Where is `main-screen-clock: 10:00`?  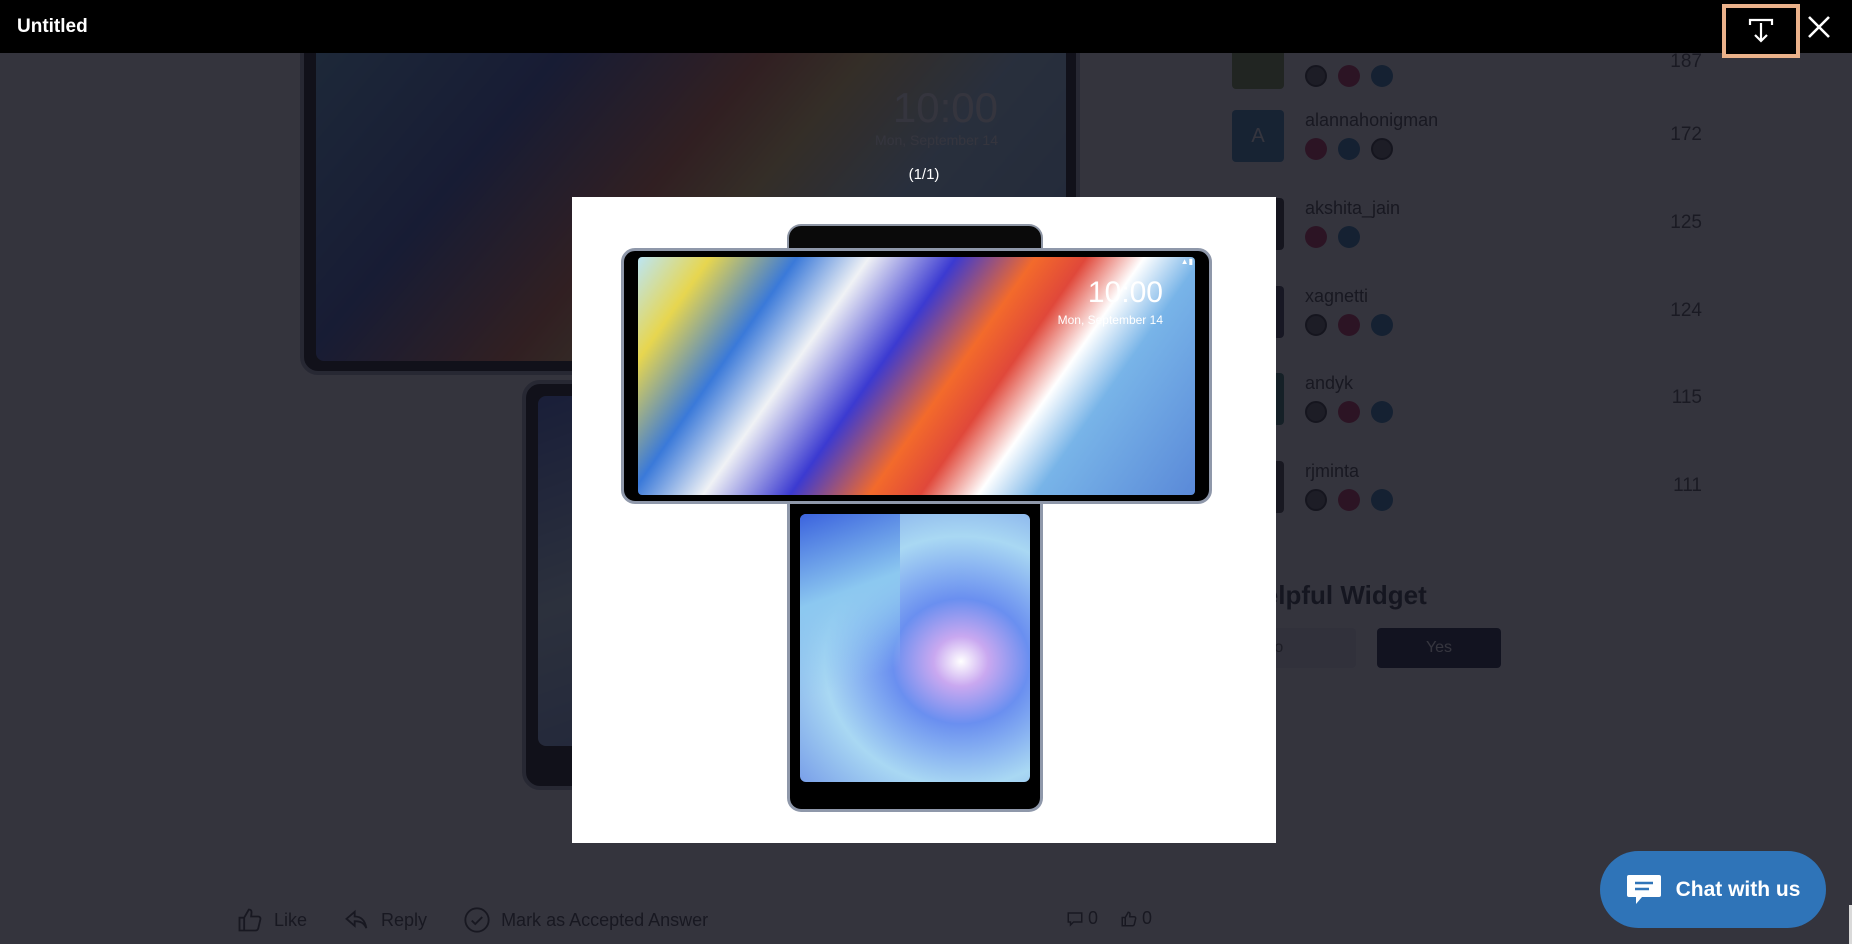
main-screen-clock: 10:00 is located at coordinates (1125, 292).